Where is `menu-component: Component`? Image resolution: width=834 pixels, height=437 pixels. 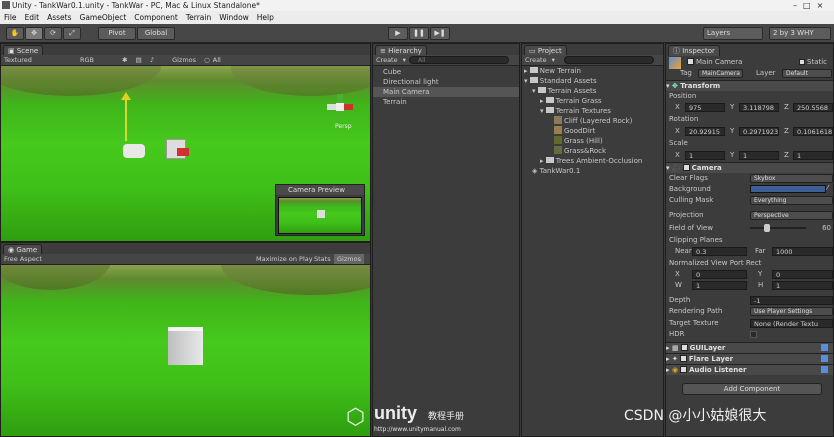 menu-component: Component is located at coordinates (156, 17).